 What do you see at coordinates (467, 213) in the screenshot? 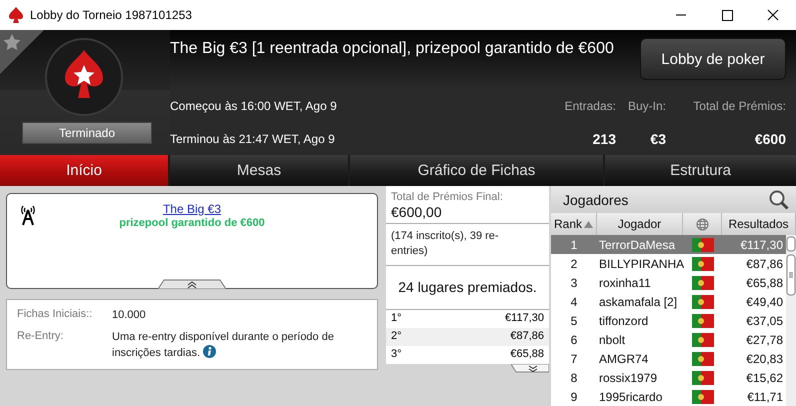
I see `prize-total: €600,00` at bounding box center [467, 213].